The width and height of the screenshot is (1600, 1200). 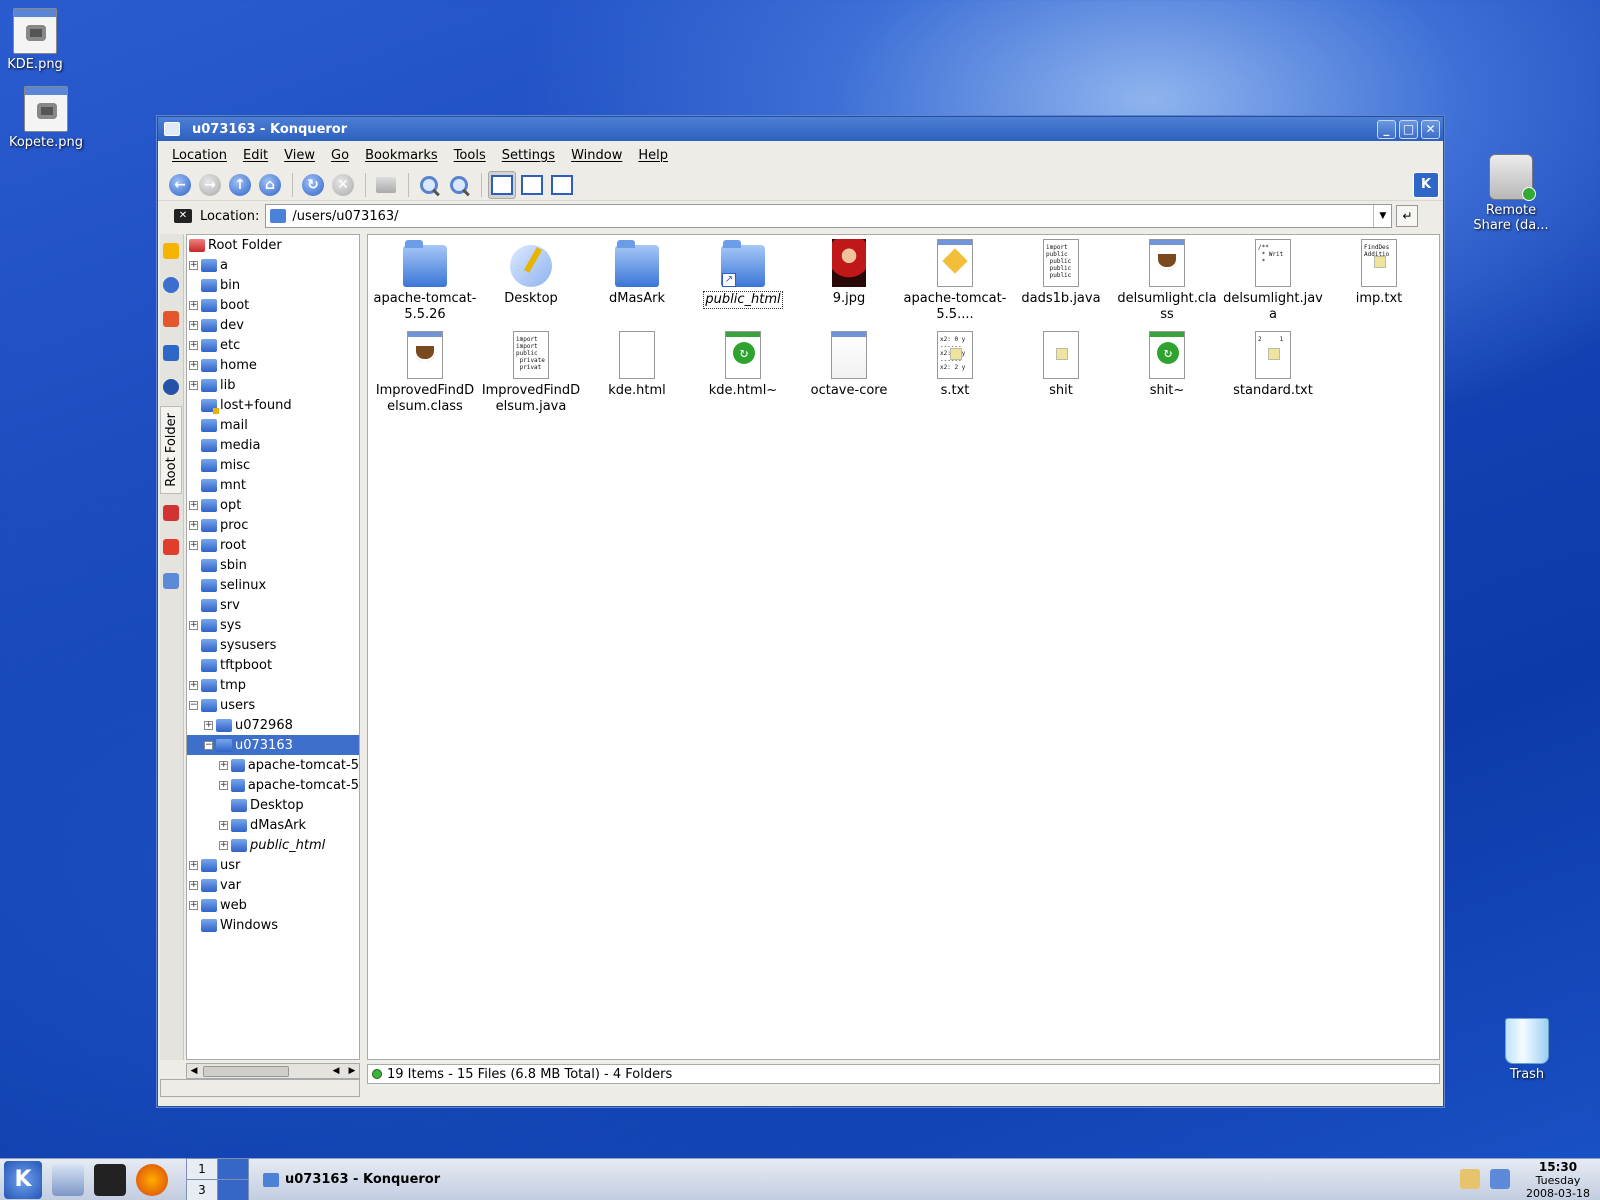 I want to click on tree-horizontal-scrollbar: ◀ ◀ ▶, so click(x=273, y=1071).